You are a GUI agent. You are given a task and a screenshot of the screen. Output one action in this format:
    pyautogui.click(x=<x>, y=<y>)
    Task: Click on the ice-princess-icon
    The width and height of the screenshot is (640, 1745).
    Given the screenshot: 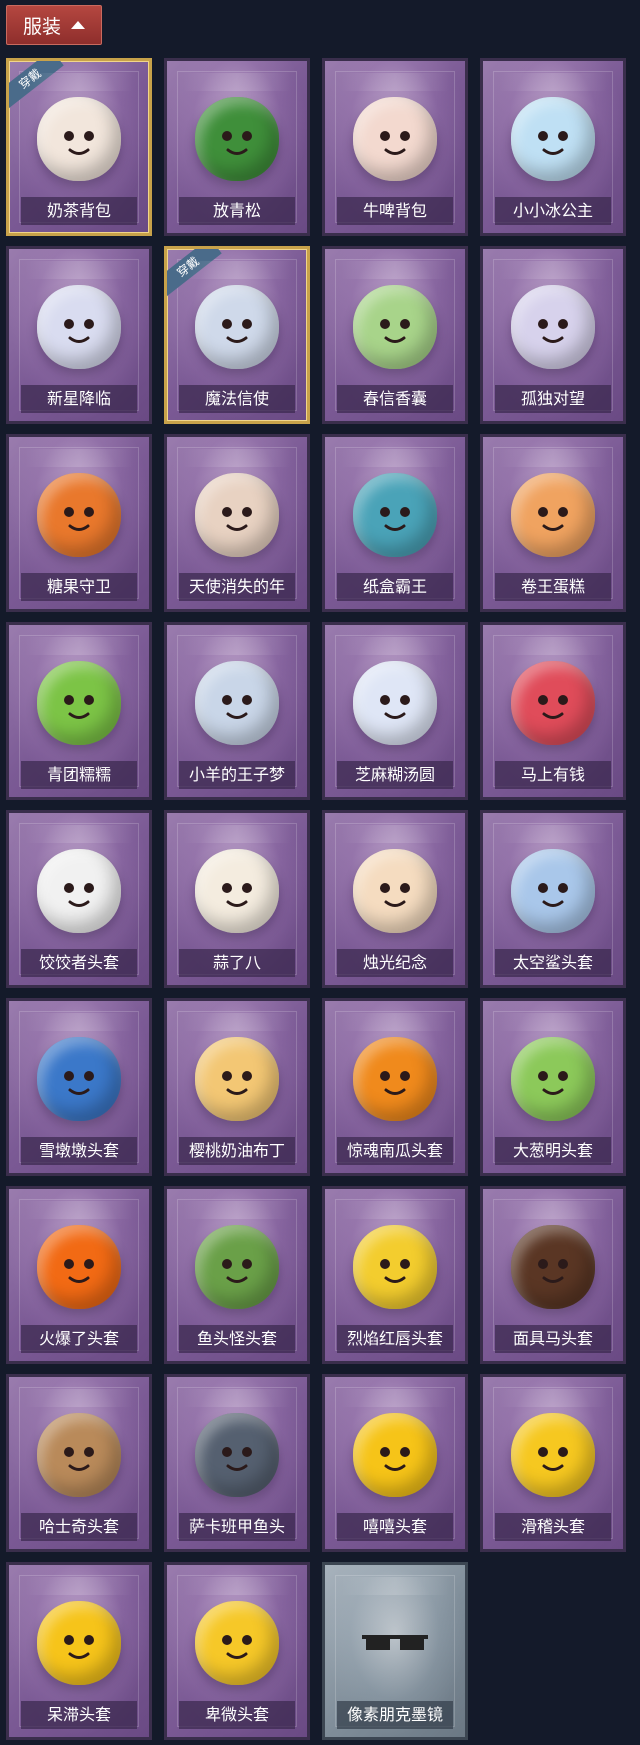 What is the action you would take?
    pyautogui.click(x=553, y=139)
    